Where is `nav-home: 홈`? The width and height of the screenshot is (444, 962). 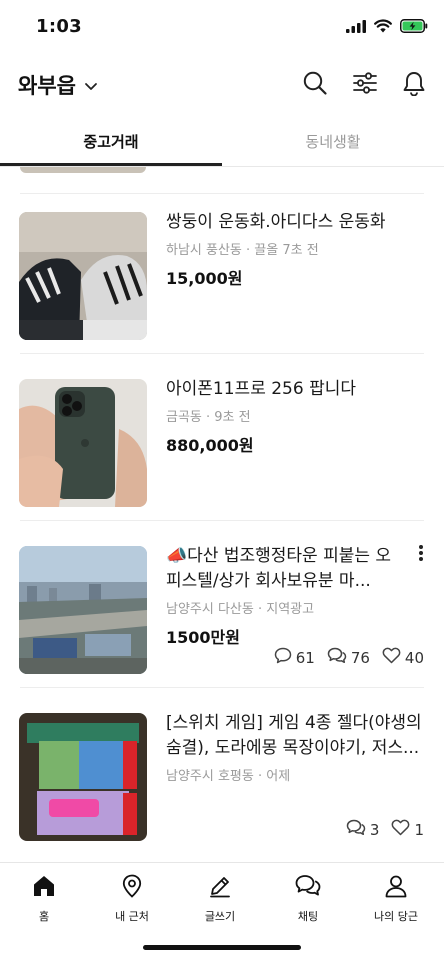
nav-home: 홈 is located at coordinates (44, 898).